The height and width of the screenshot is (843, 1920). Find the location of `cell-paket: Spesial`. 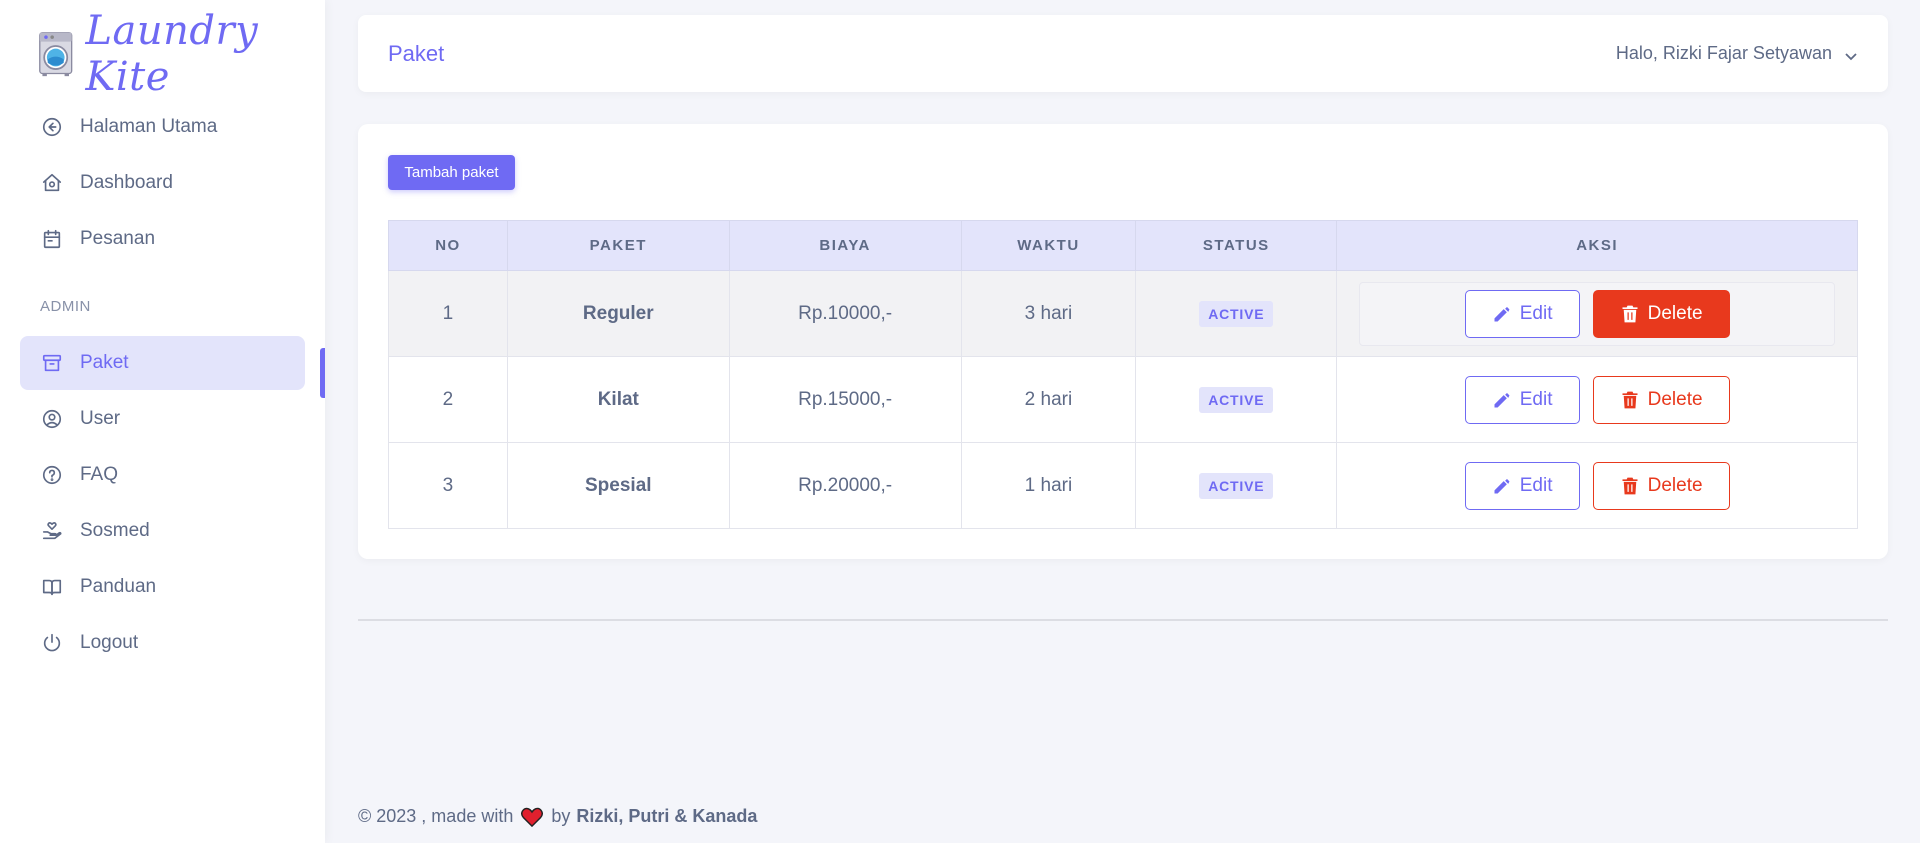

cell-paket: Spesial is located at coordinates (618, 485).